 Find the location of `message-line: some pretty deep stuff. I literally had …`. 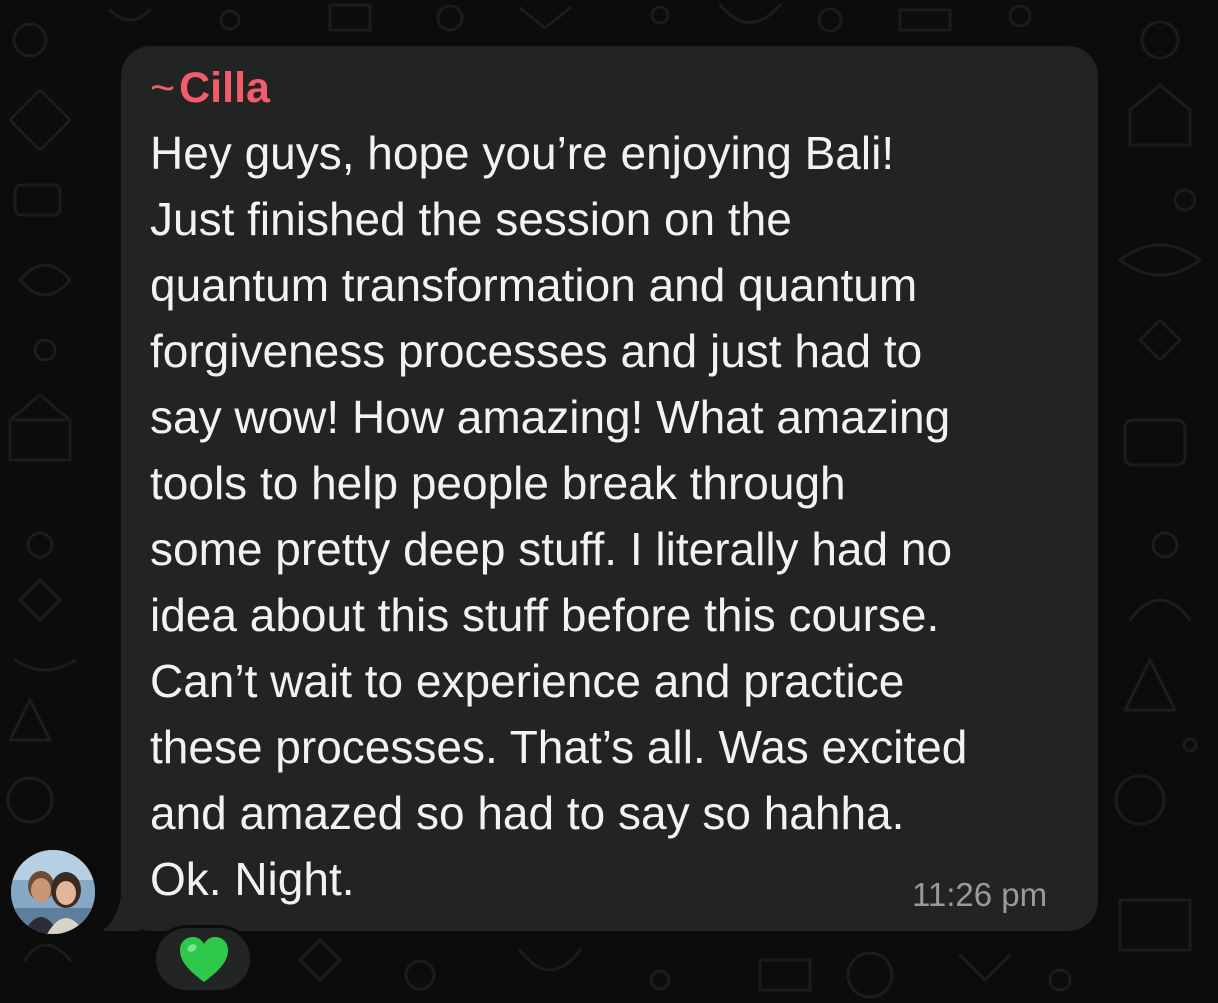

message-line: some pretty deep stuff. I literally had … is located at coordinates (551, 549).